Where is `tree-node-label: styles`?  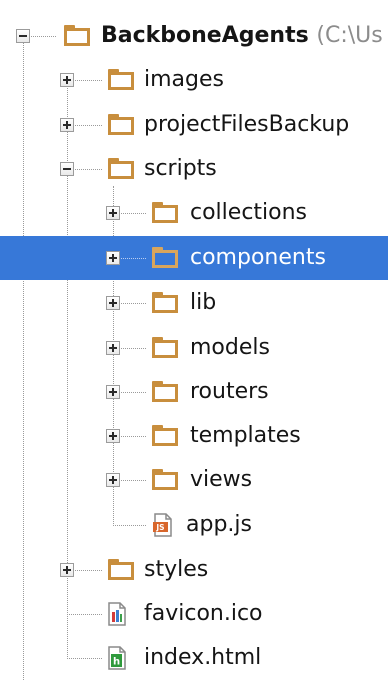 tree-node-label: styles is located at coordinates (176, 569).